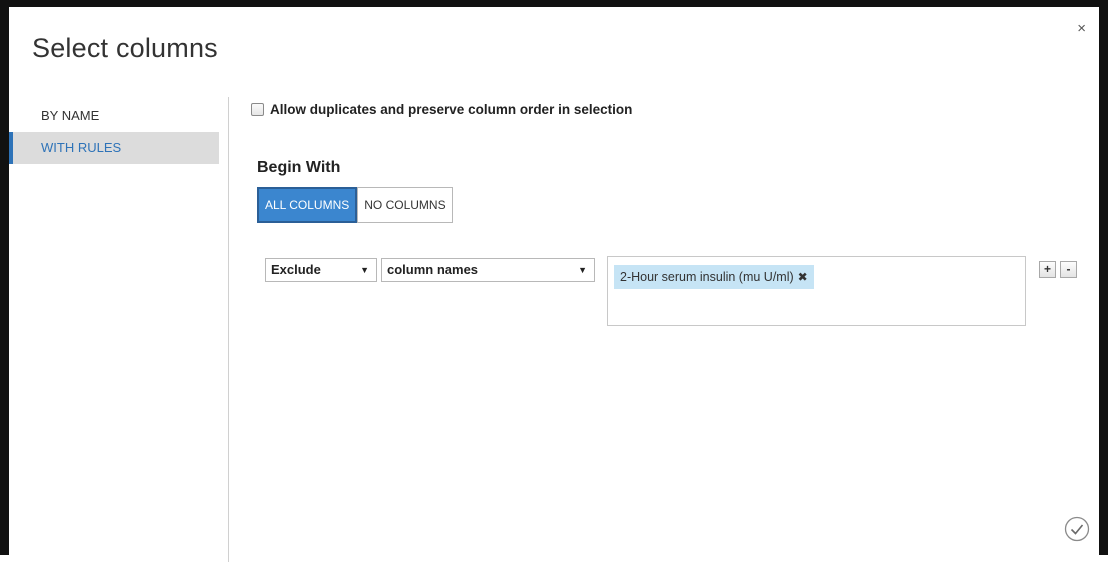 The height and width of the screenshot is (562, 1108). Describe the element at coordinates (1068, 269) in the screenshot. I see `remove-rule-button: -` at that location.